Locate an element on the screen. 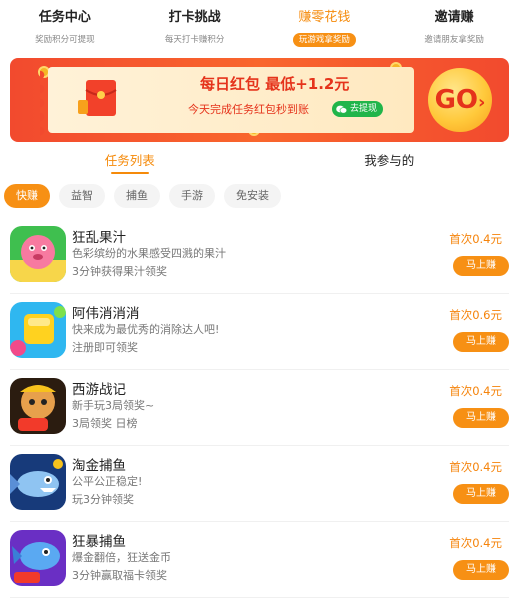 This screenshot has height=600, width=519. tab-title: 邀请赚 is located at coordinates (454, 17).